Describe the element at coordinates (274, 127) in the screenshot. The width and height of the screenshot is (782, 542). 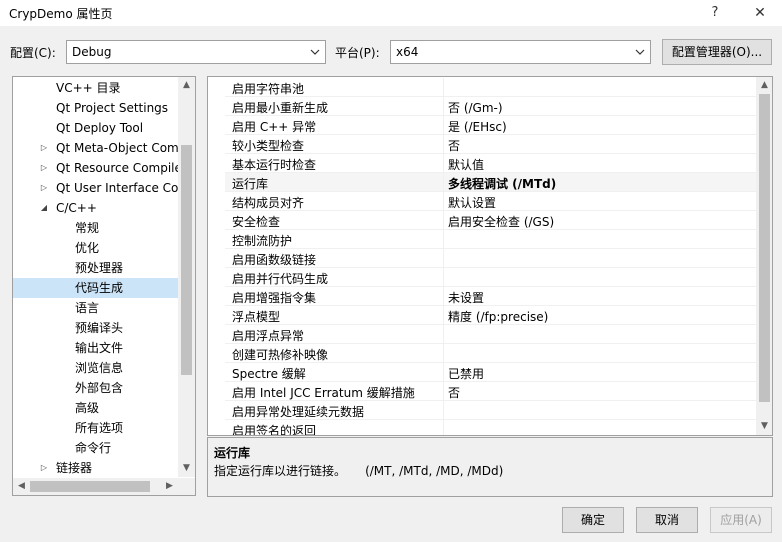
I see `property-name: 启用 C++ 异常` at that location.